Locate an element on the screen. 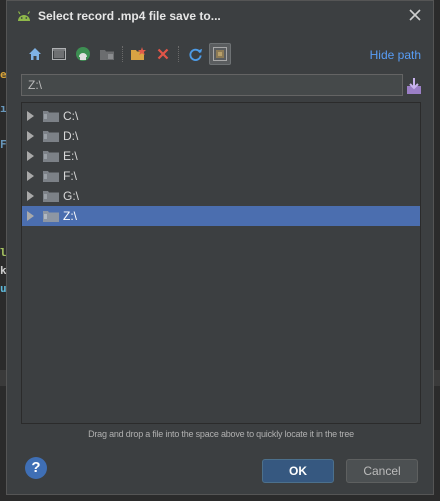 Image resolution: width=440 pixels, height=501 pixels. tree-item-label: D:\ is located at coordinates (71, 136).